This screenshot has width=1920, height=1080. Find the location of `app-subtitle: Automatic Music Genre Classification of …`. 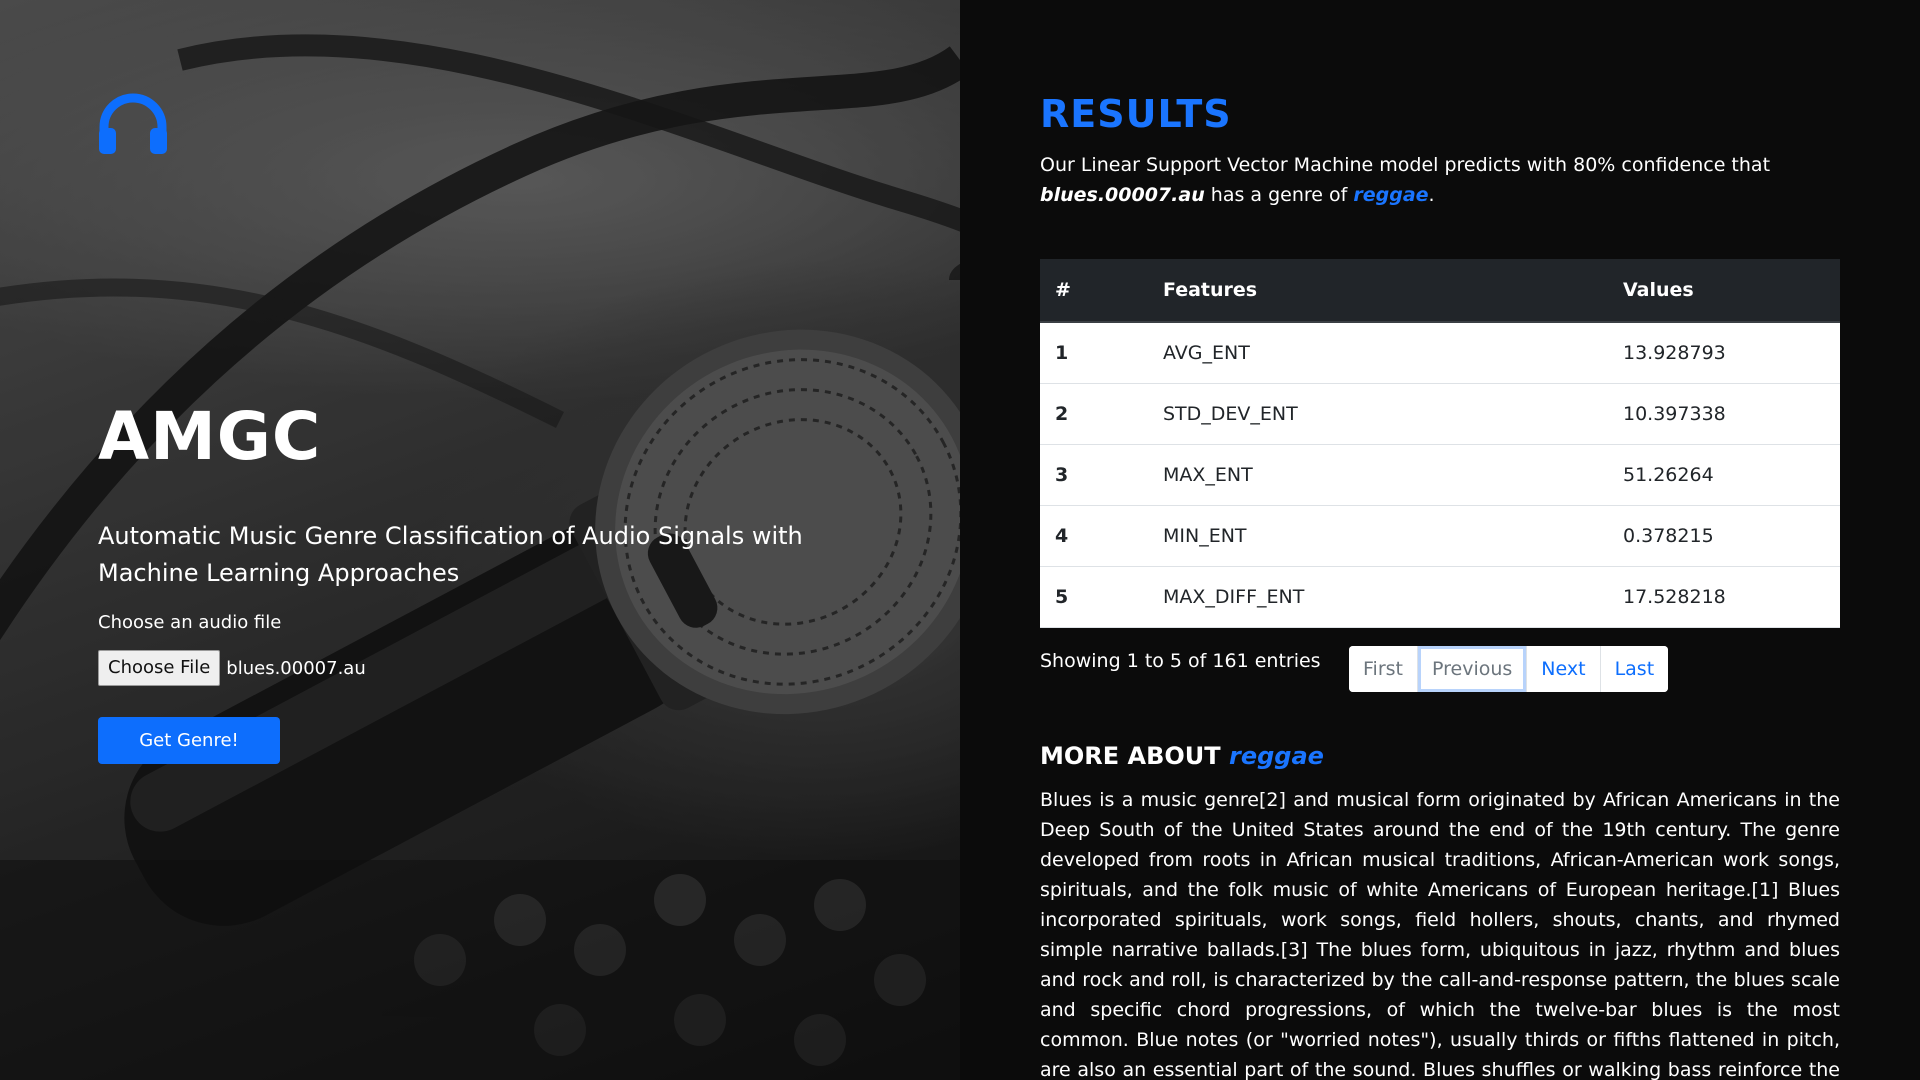

app-subtitle: Automatic Music Genre Classification of … is located at coordinates (450, 554).